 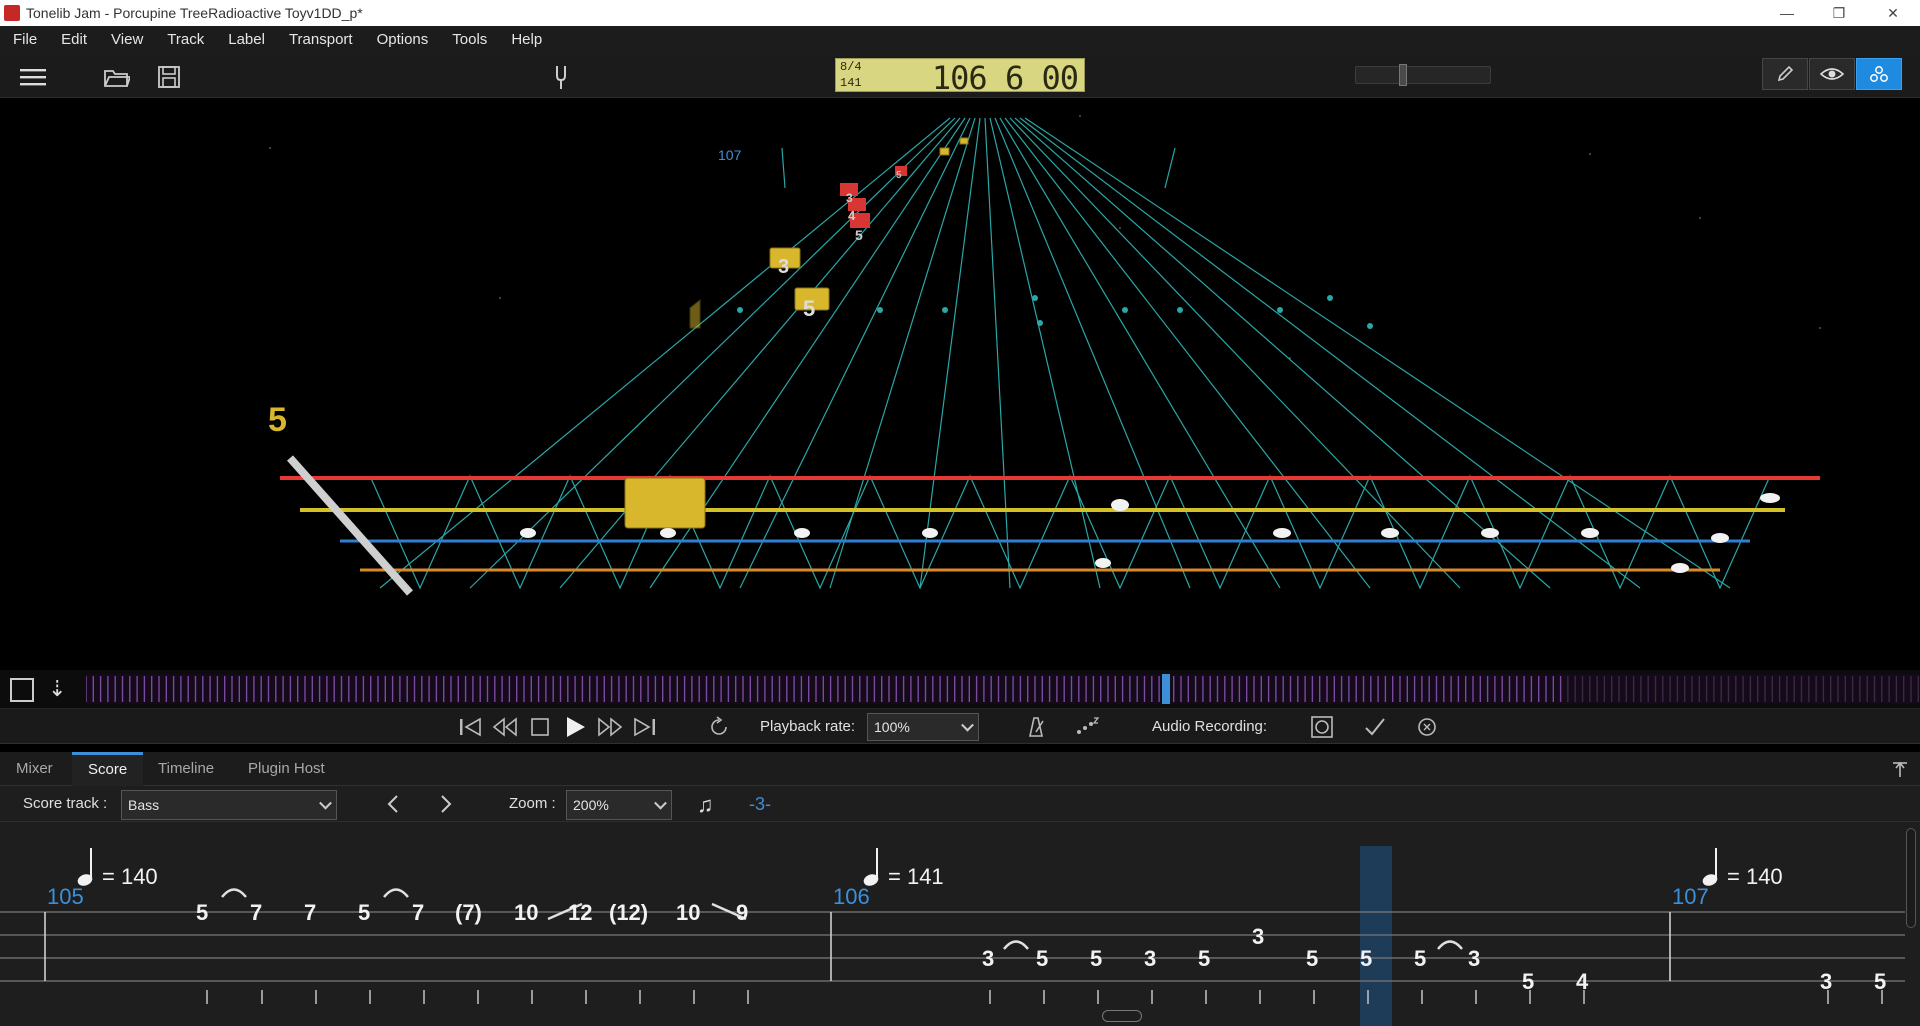 I want to click on transport-bar: Playback rate: 100% Audio Recording:, so click(x=960, y=726).